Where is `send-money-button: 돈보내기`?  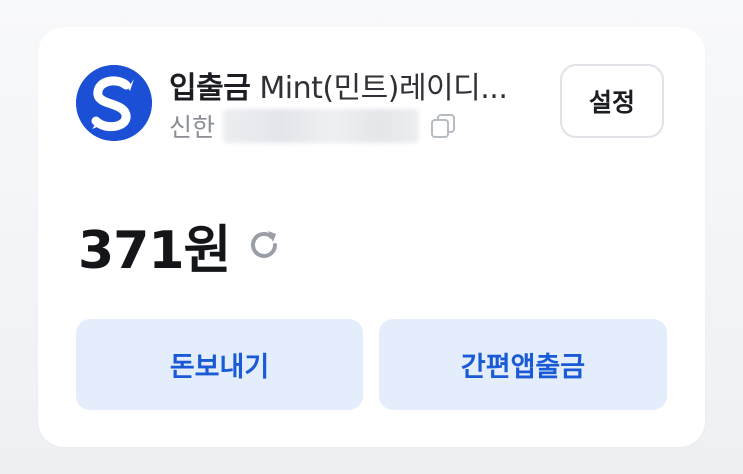 send-money-button: 돈보내기 is located at coordinates (219, 364).